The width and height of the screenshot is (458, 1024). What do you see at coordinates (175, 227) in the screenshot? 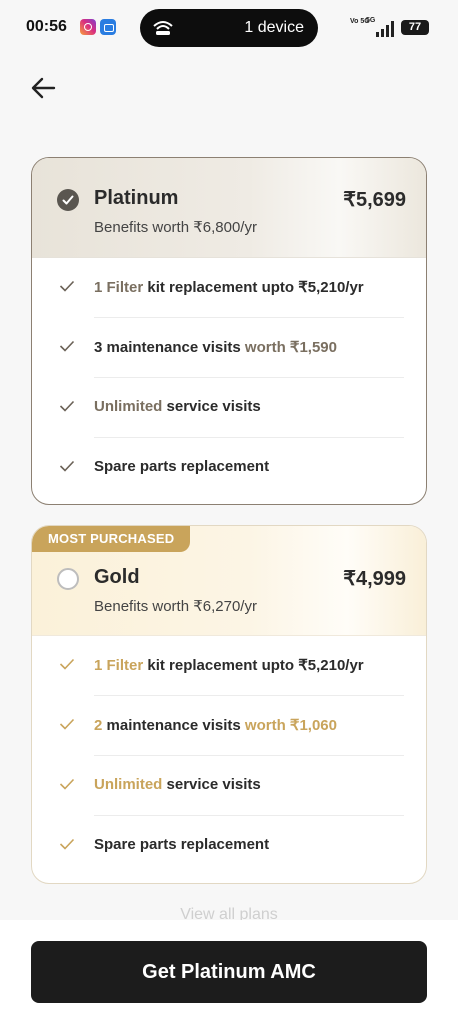
I see `plan-benefits-worth: Benefits worth ₹6,800/yr` at bounding box center [175, 227].